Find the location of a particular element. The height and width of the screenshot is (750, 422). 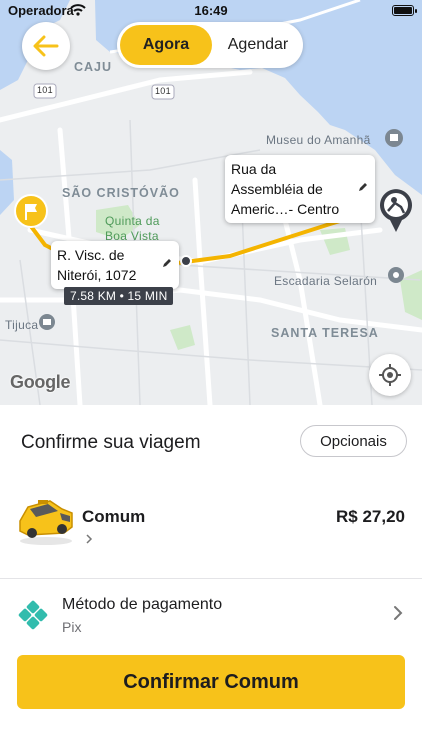

map-label-santa-teresa: SANTA TERESA is located at coordinates (325, 333).